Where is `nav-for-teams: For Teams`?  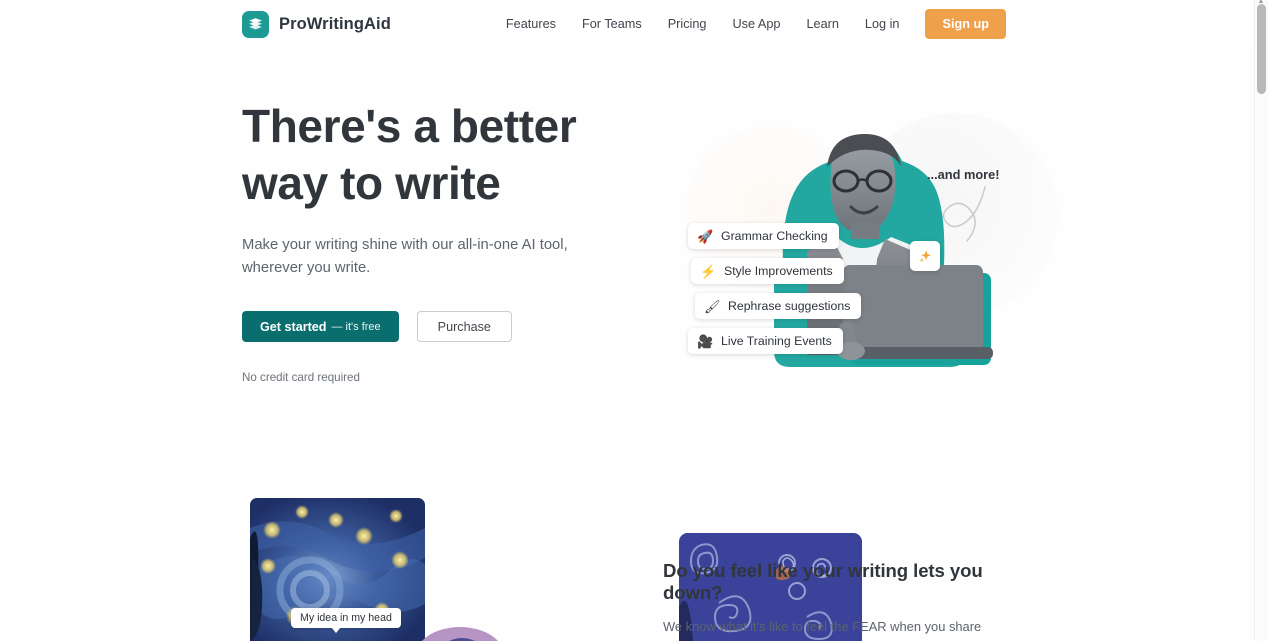 nav-for-teams: For Teams is located at coordinates (612, 24).